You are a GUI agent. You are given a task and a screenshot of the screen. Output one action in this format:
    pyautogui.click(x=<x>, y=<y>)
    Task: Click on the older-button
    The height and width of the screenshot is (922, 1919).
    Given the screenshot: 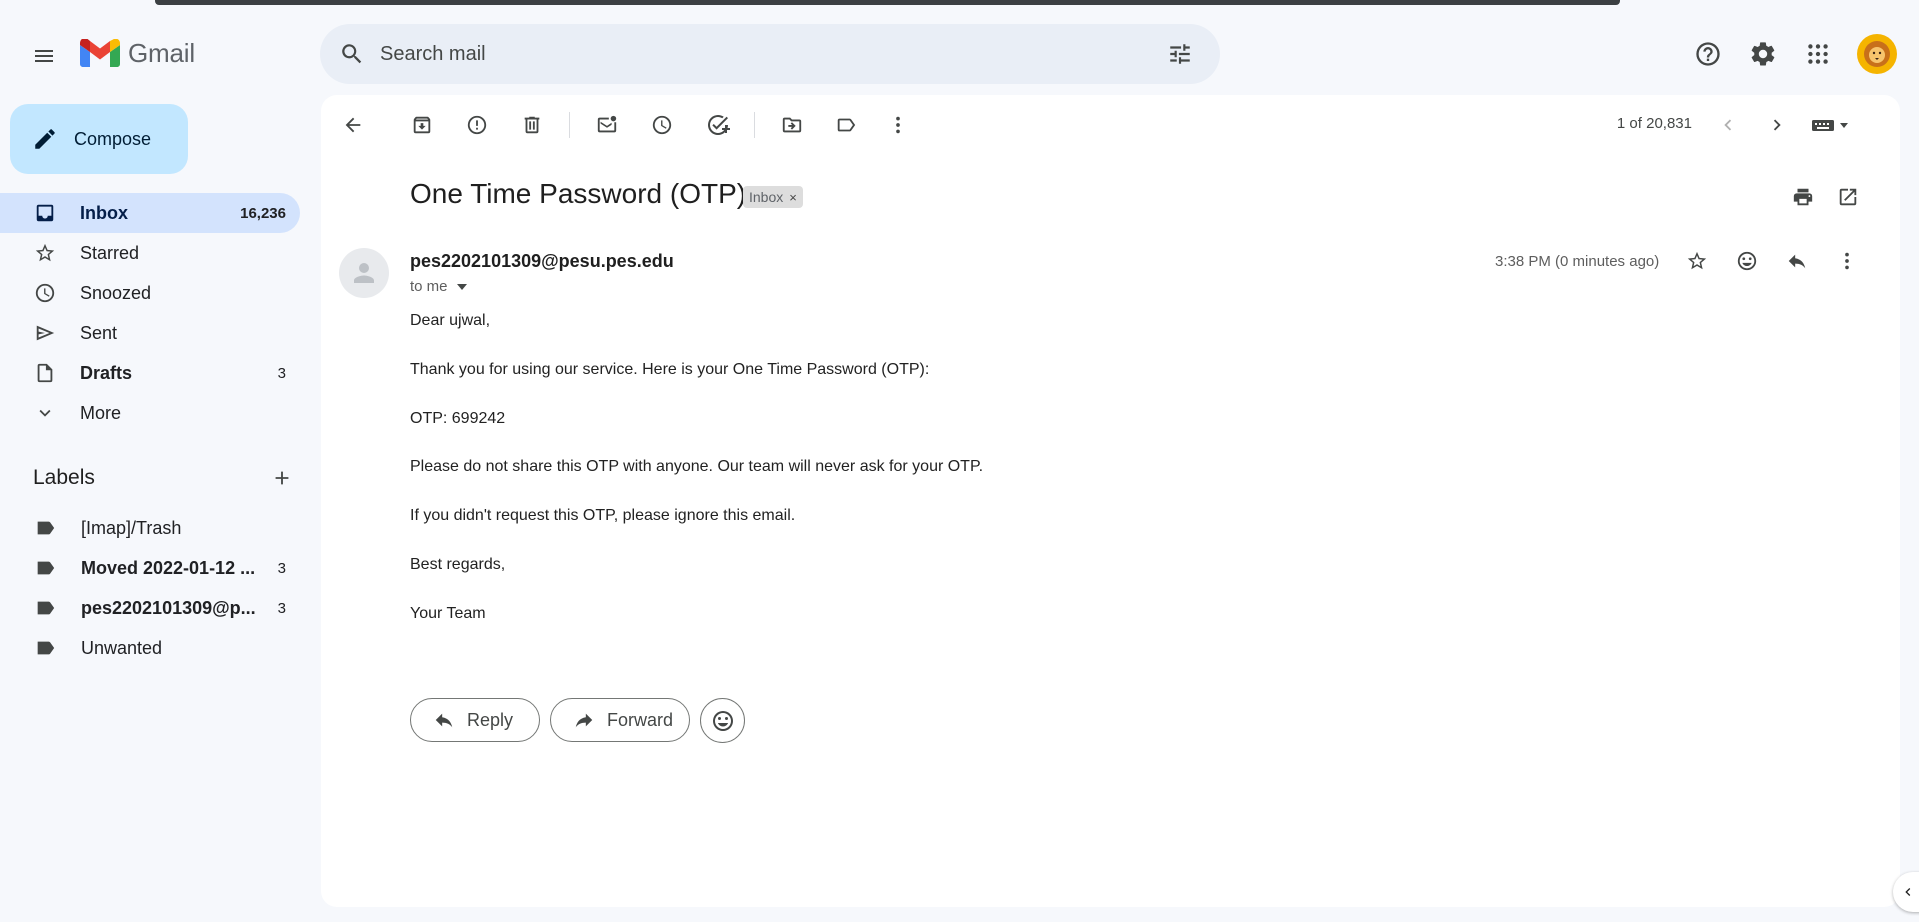 What is the action you would take?
    pyautogui.click(x=1777, y=125)
    